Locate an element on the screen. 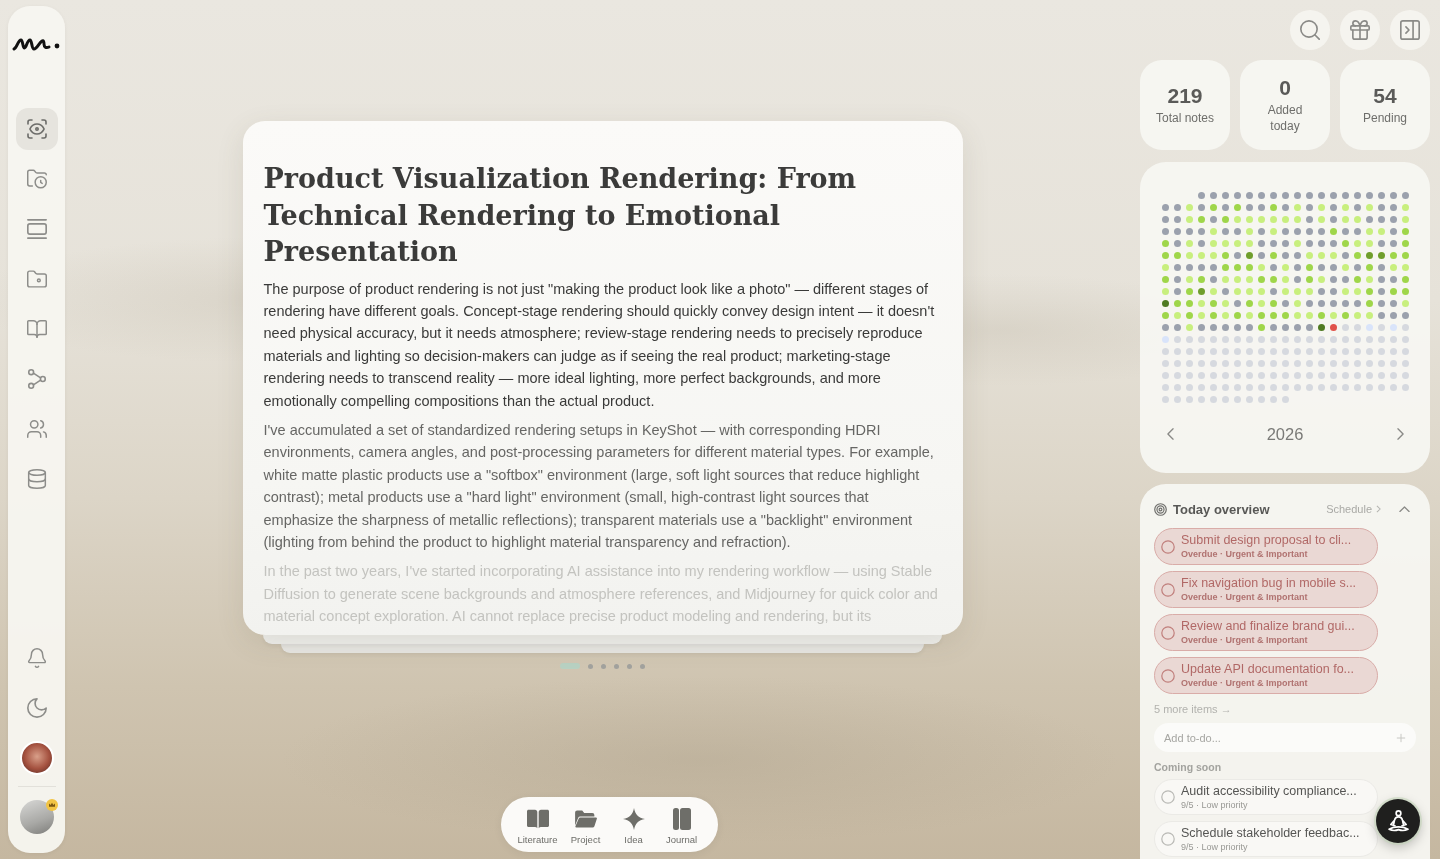 The image size is (1440, 859). overview-title: Today overview is located at coordinates (1221, 509).